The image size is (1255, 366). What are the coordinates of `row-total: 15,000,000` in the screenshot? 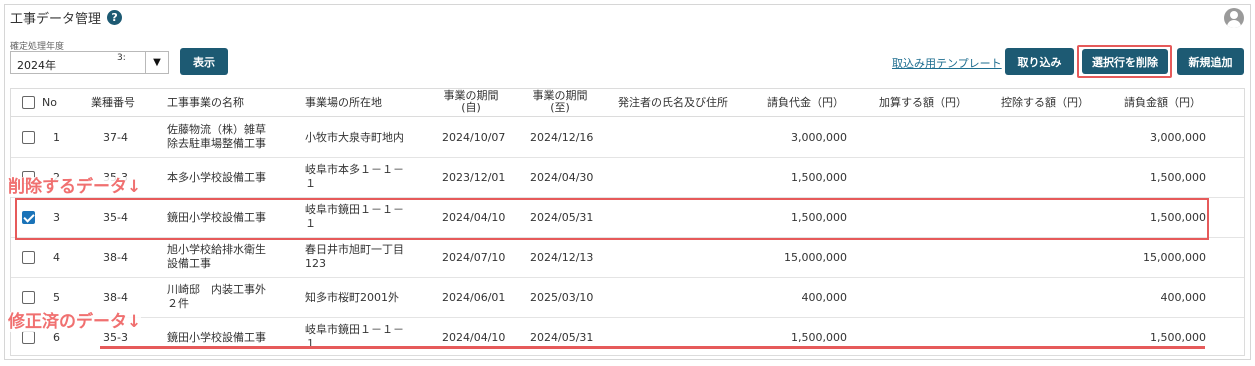 It's located at (1174, 257).